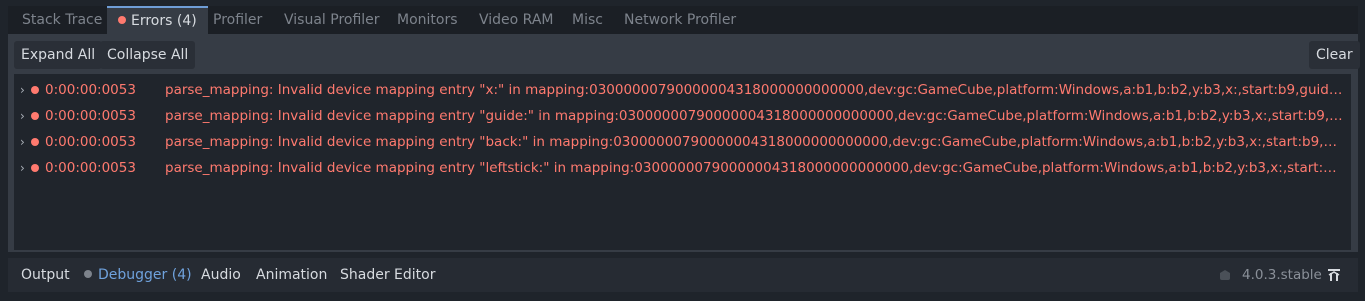 This screenshot has height=301, width=1365. I want to click on version-label: 4.0.3.stable, so click(1282, 275).